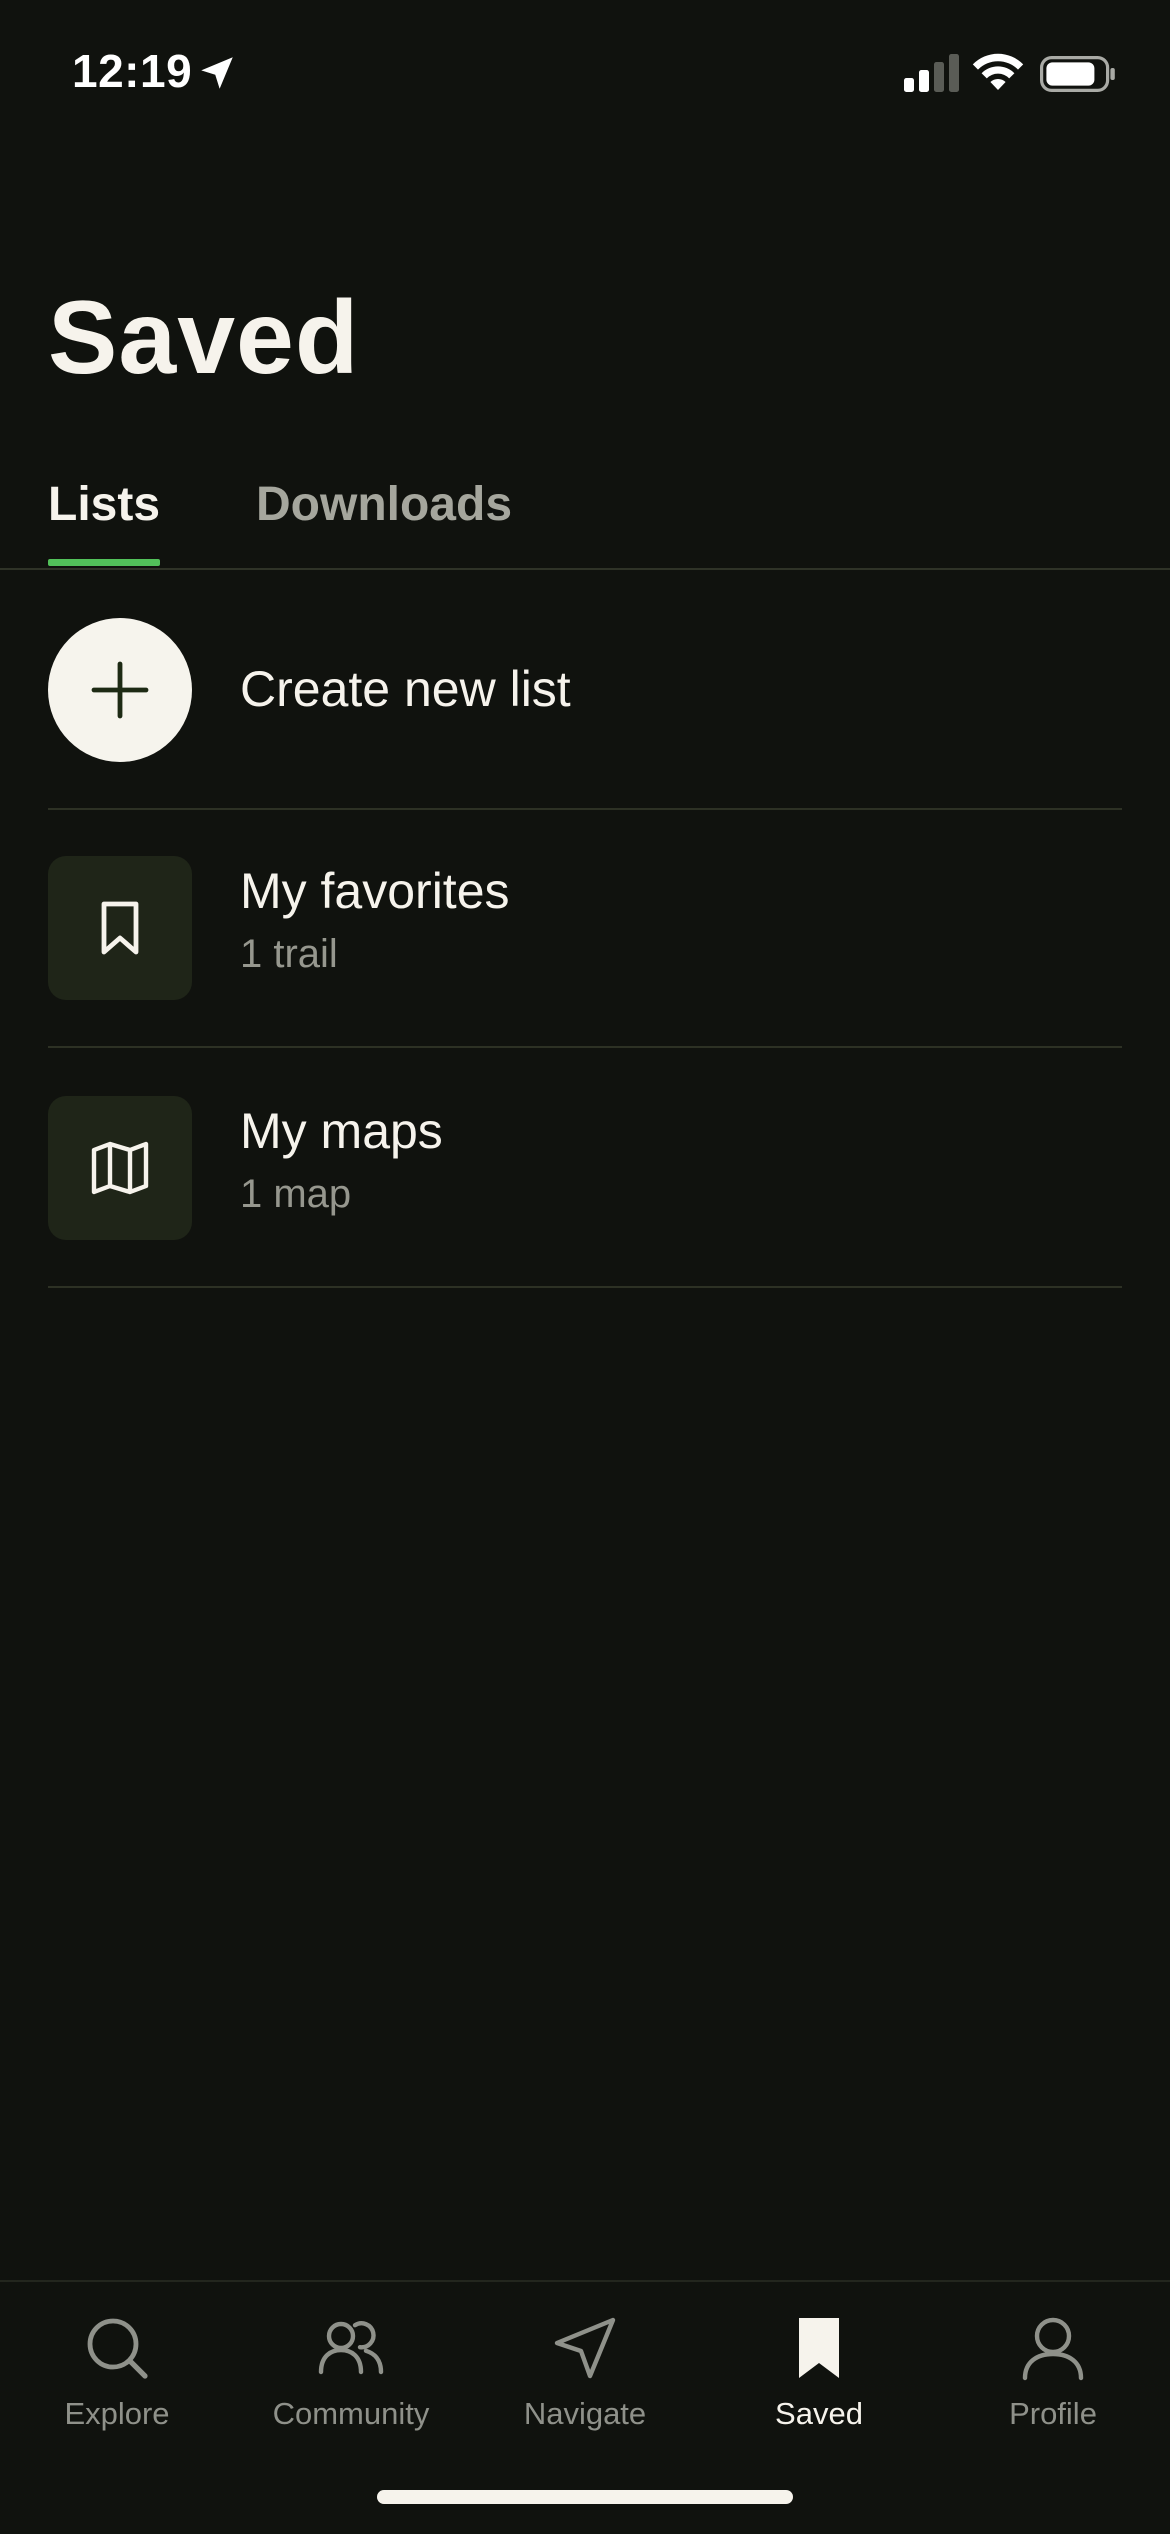 Image resolution: width=1170 pixels, height=2534 pixels. Describe the element at coordinates (819, 2382) in the screenshot. I see `nav-saved: Saved` at that location.